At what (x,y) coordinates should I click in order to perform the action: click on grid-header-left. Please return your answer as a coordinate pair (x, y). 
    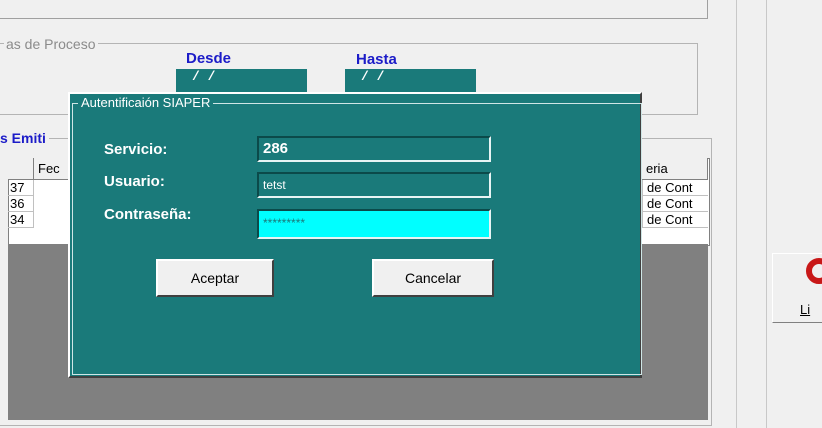
    Looking at the image, I should click on (21, 169).